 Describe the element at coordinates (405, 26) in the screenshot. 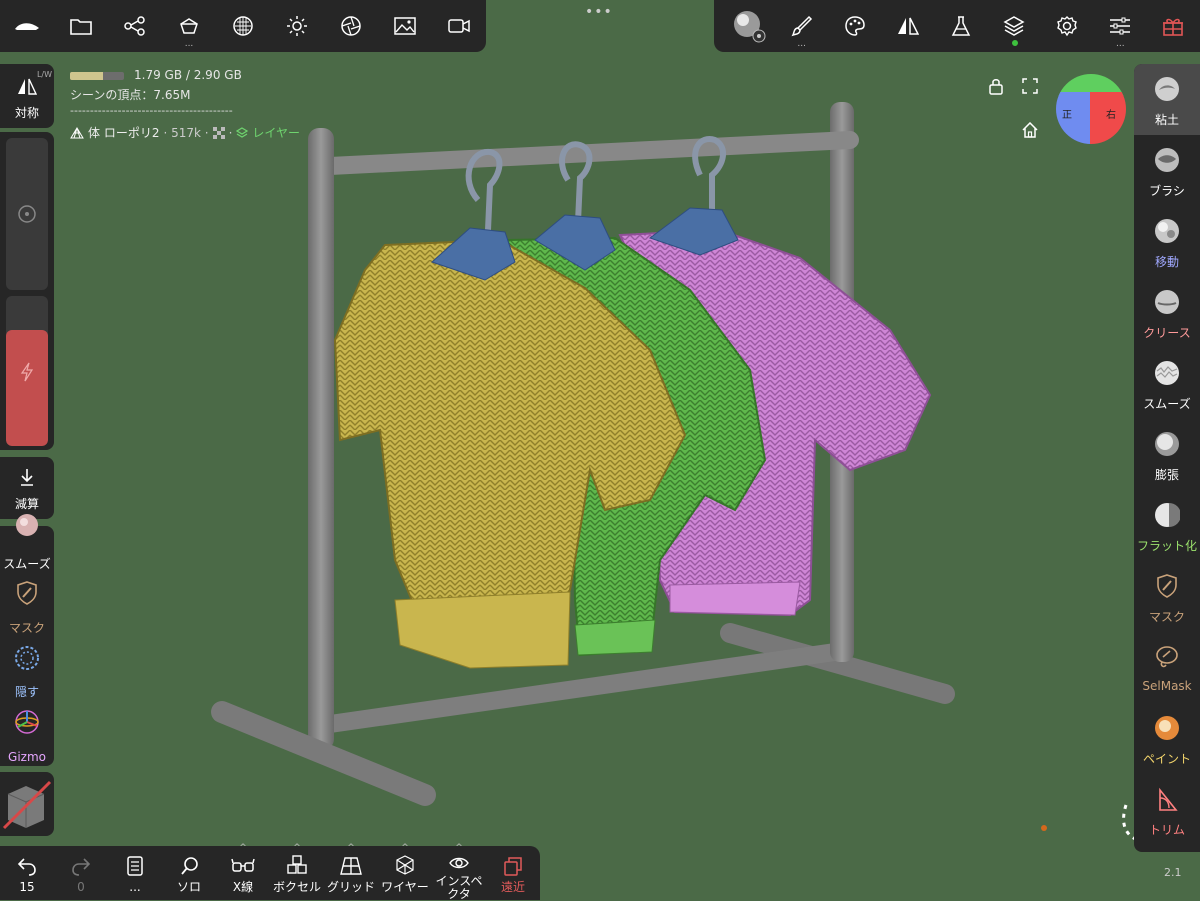

I see `image-button` at that location.